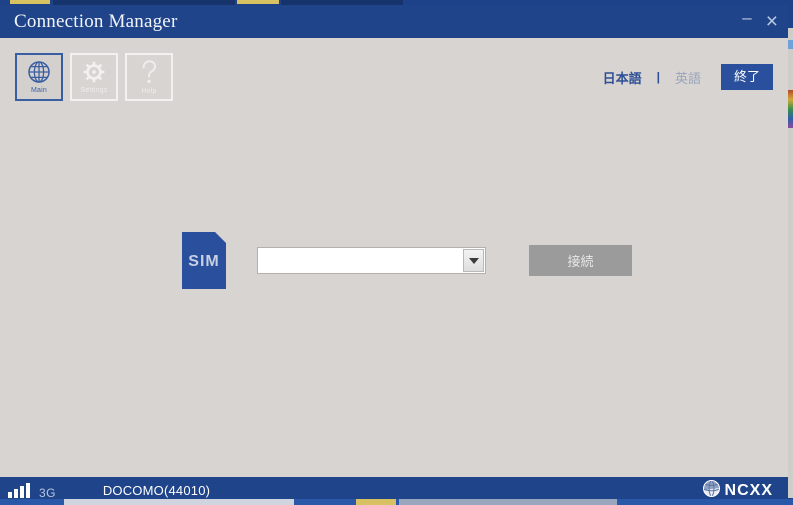  Describe the element at coordinates (688, 77) in the screenshot. I see `language-option-english: 英語` at that location.